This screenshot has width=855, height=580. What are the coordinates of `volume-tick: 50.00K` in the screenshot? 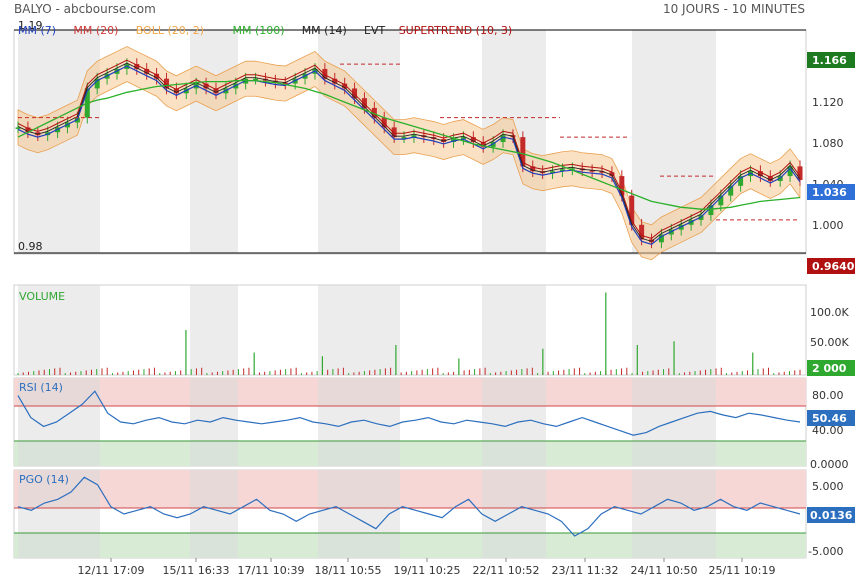 It's located at (829, 342).